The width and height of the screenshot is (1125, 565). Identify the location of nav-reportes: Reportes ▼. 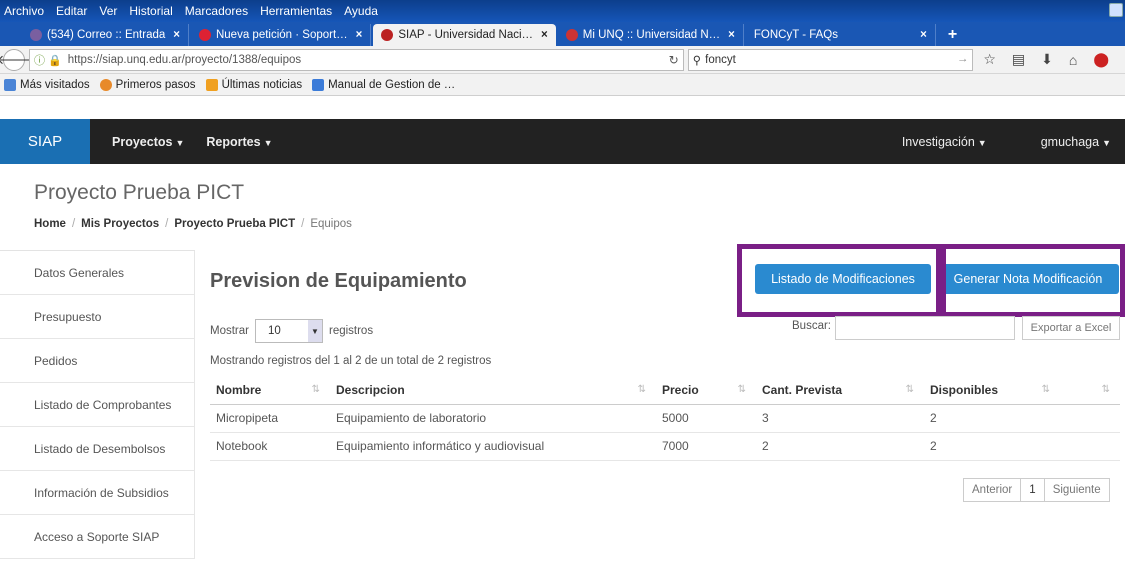
(239, 142).